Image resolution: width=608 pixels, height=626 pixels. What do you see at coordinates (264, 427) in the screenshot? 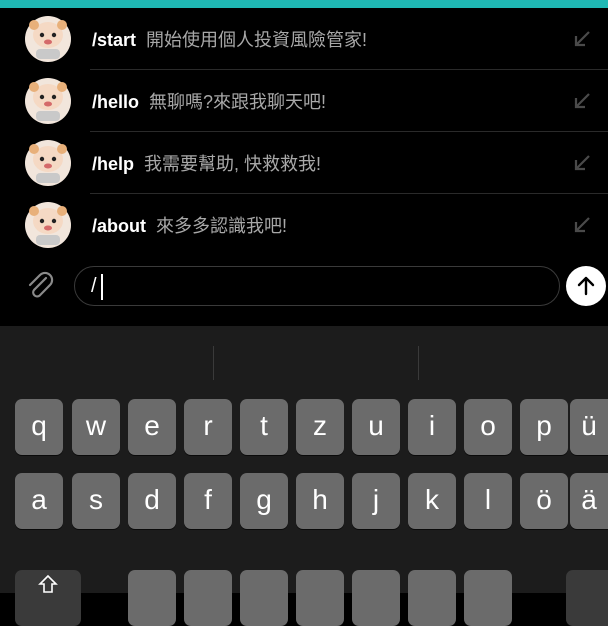
I see `key-t: t` at bounding box center [264, 427].